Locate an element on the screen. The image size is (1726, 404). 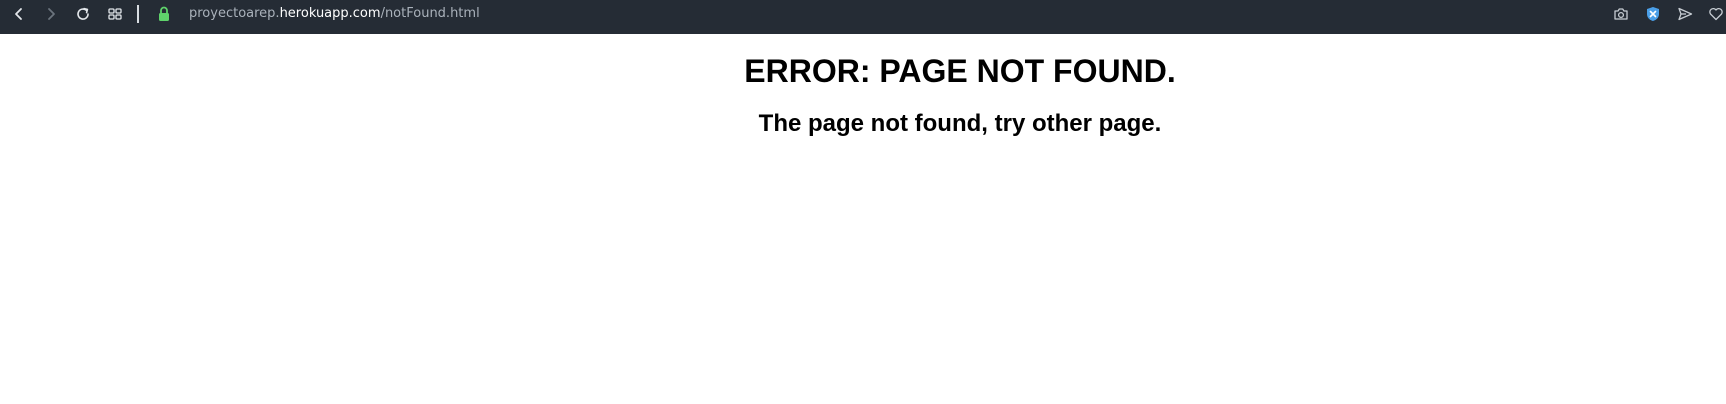
speed-dial-button is located at coordinates (115, 14).